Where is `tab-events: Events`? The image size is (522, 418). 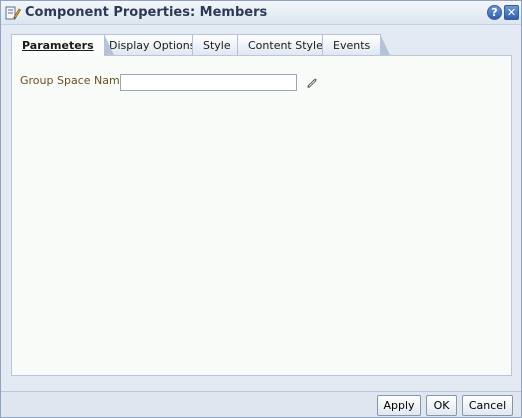 tab-events: Events is located at coordinates (356, 44).